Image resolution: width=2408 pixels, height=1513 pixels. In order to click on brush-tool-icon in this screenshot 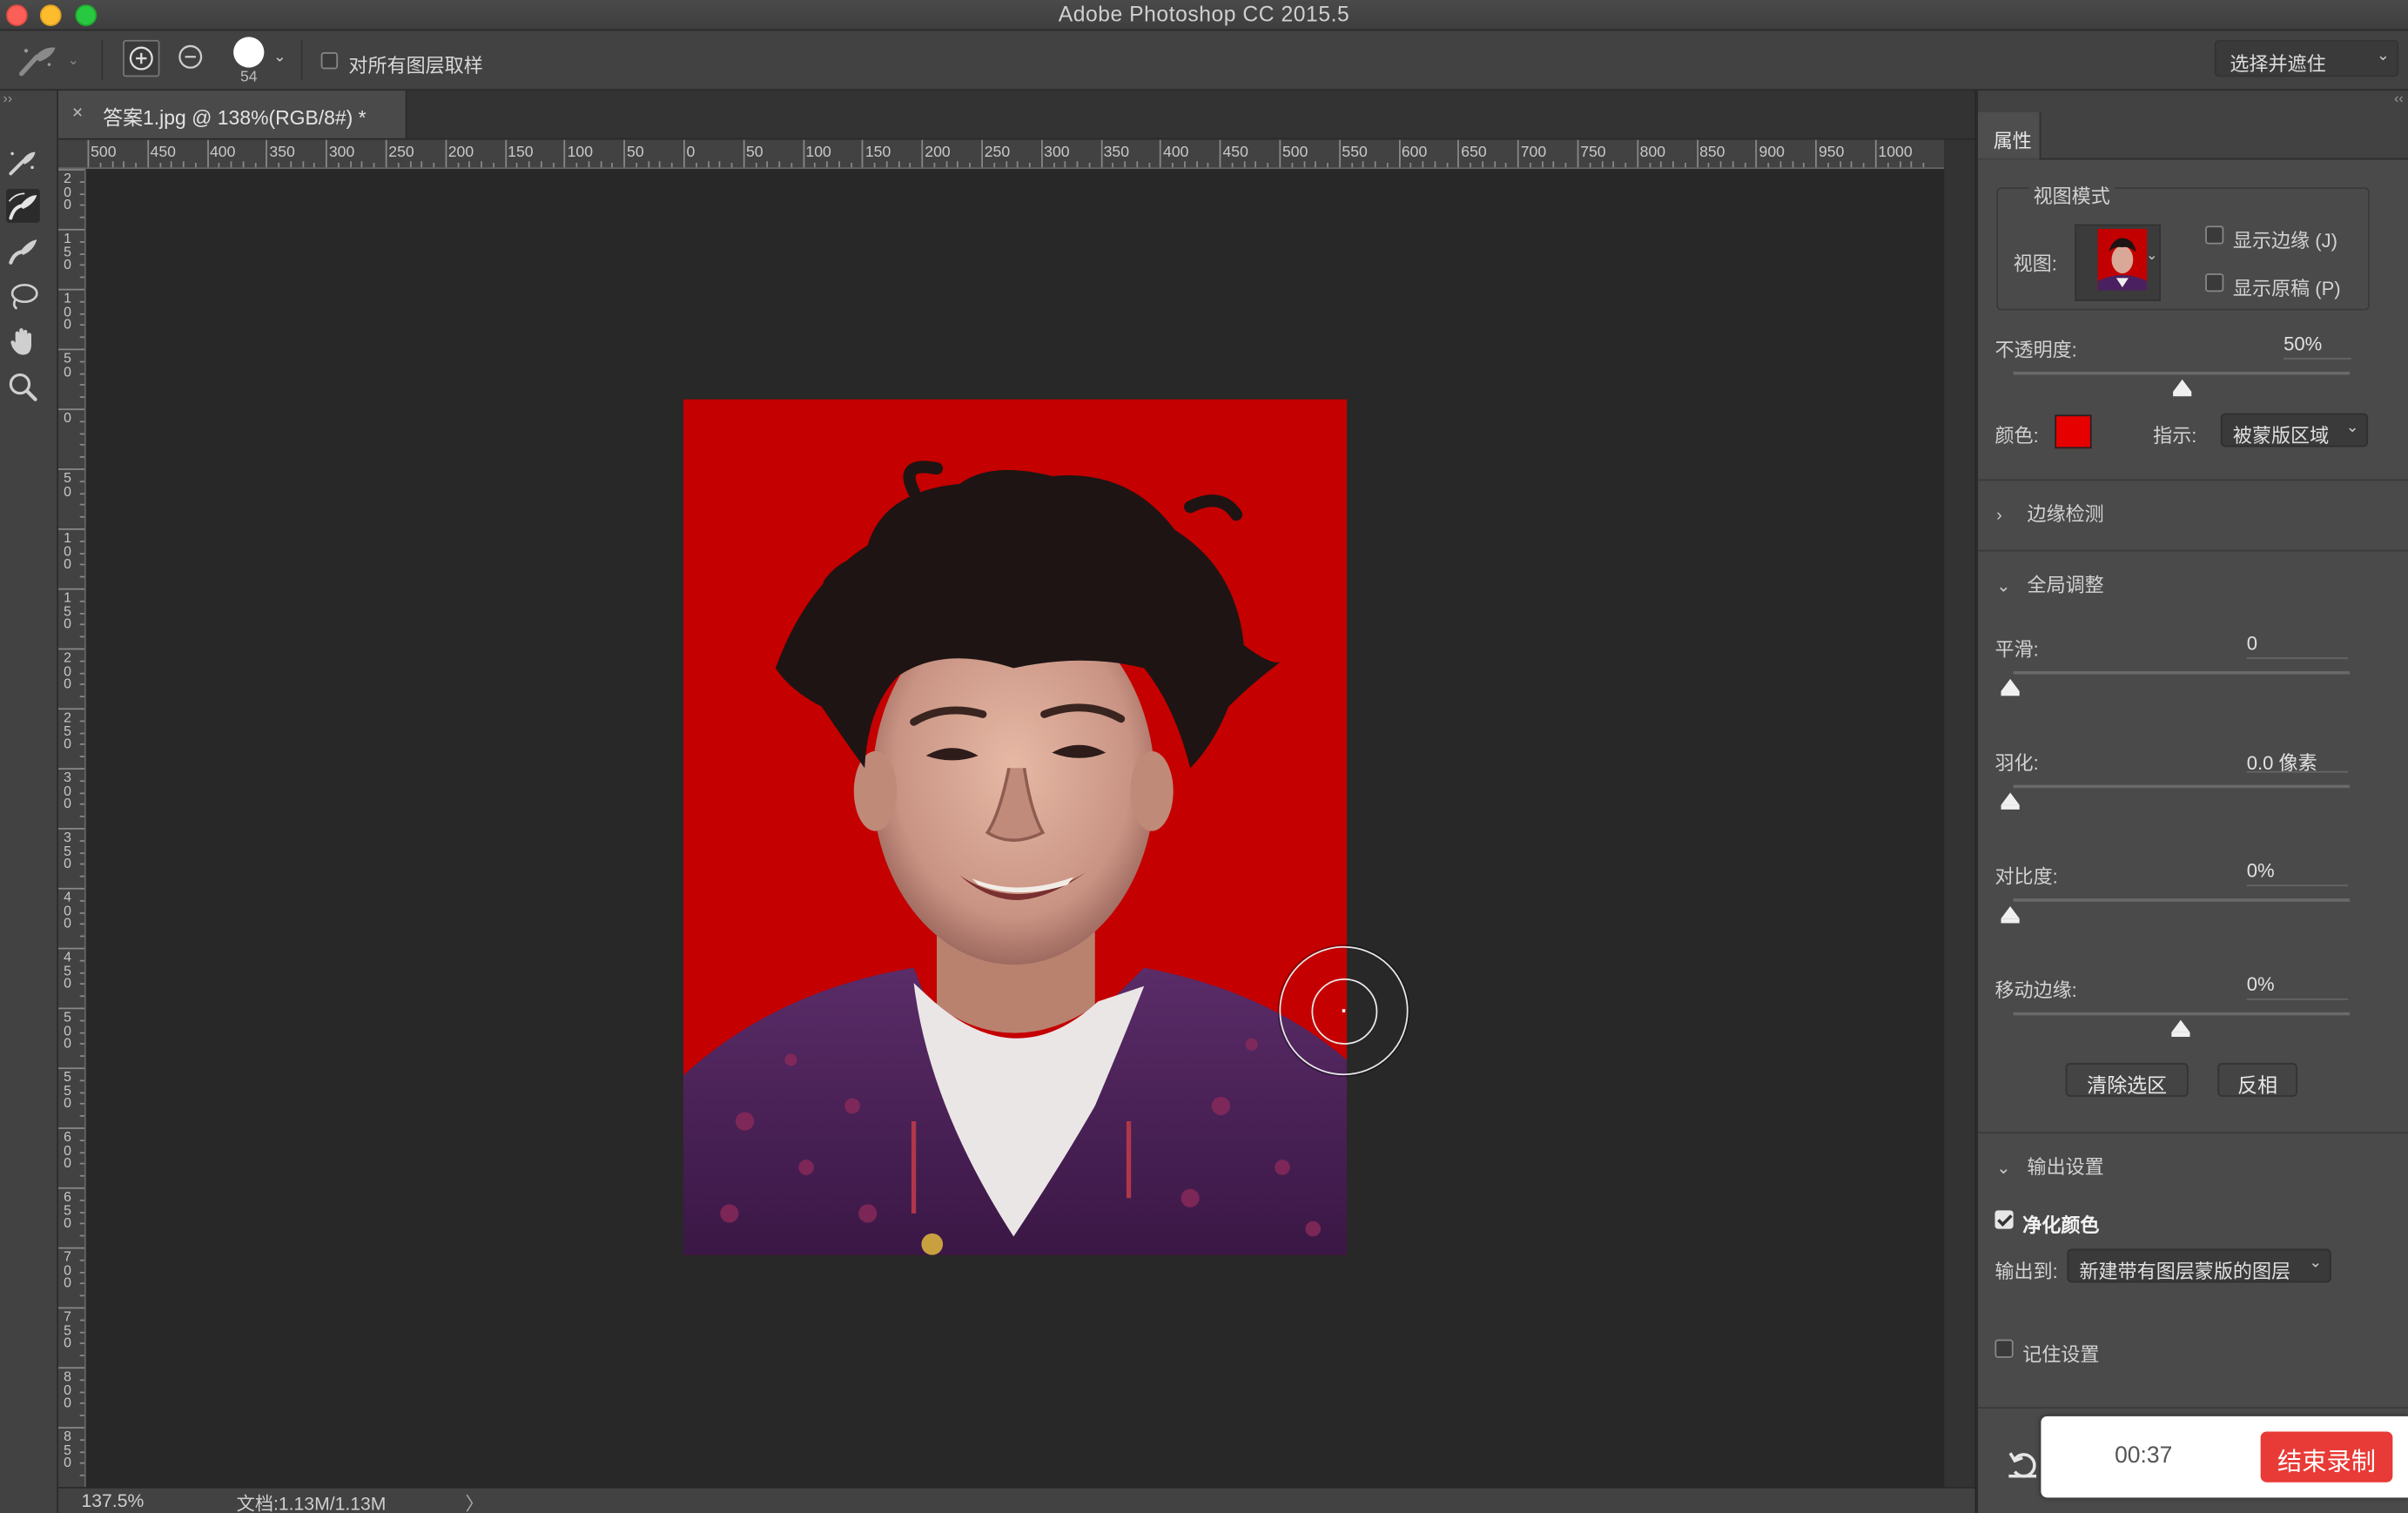, I will do `click(23, 250)`.